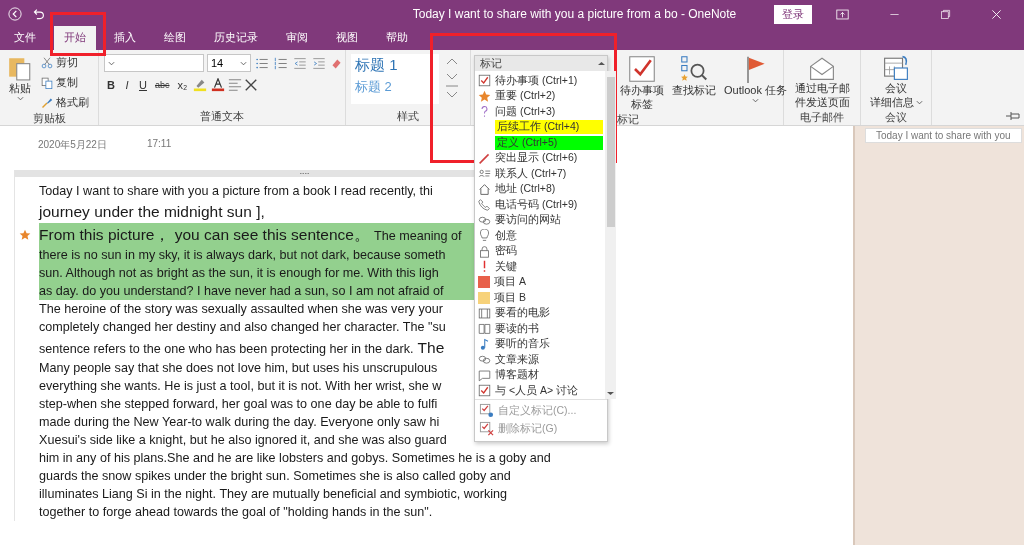  I want to click on note-text: illuminates Liang Si in the night. They are mutually beneficial and symbiotic, working, so click(273, 494).